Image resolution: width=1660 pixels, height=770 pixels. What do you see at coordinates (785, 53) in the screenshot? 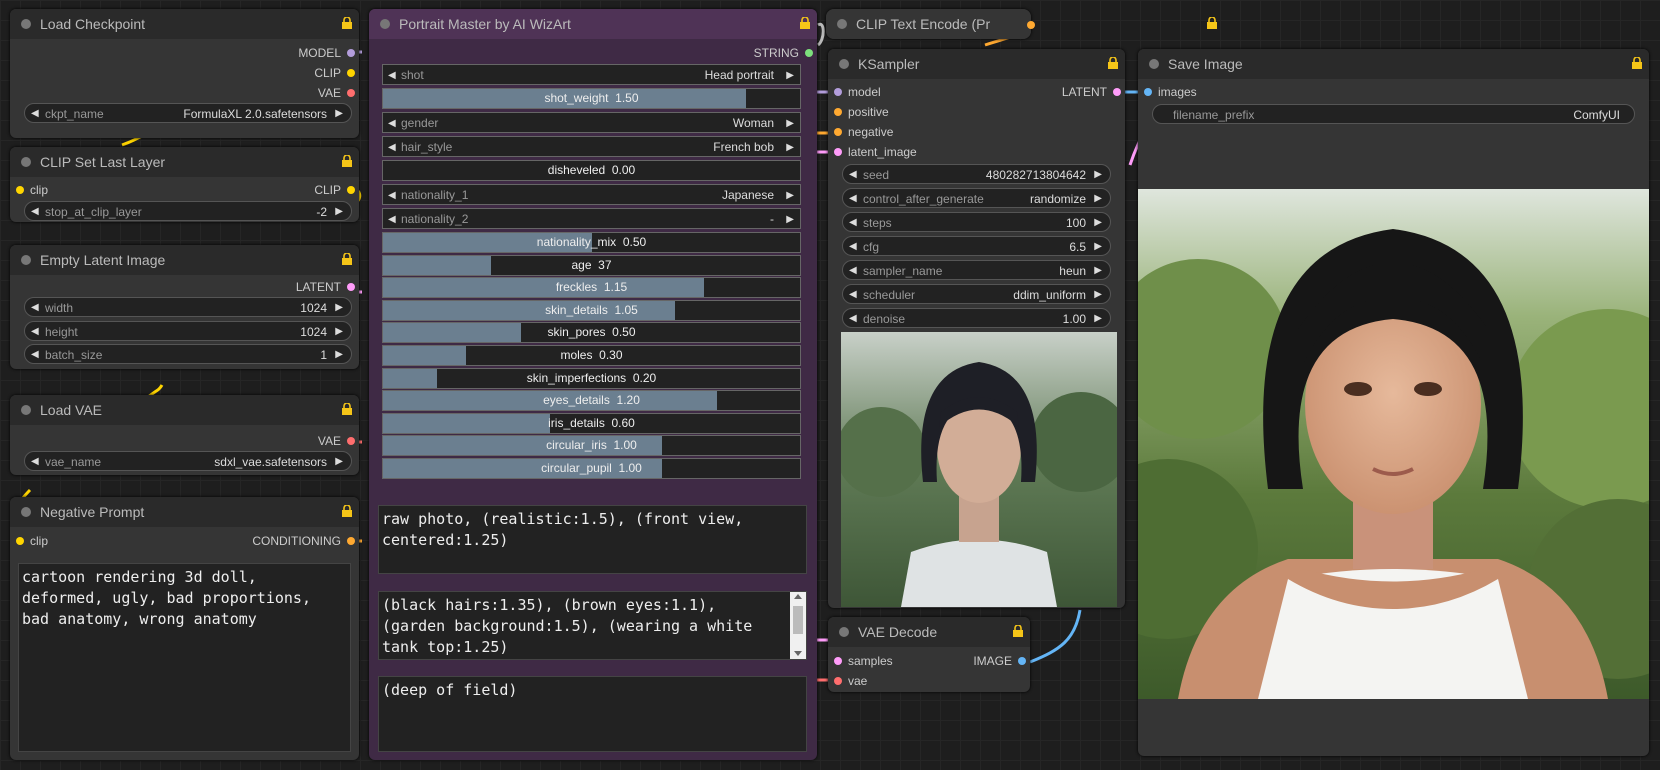
I see `output-string: STRING` at bounding box center [785, 53].